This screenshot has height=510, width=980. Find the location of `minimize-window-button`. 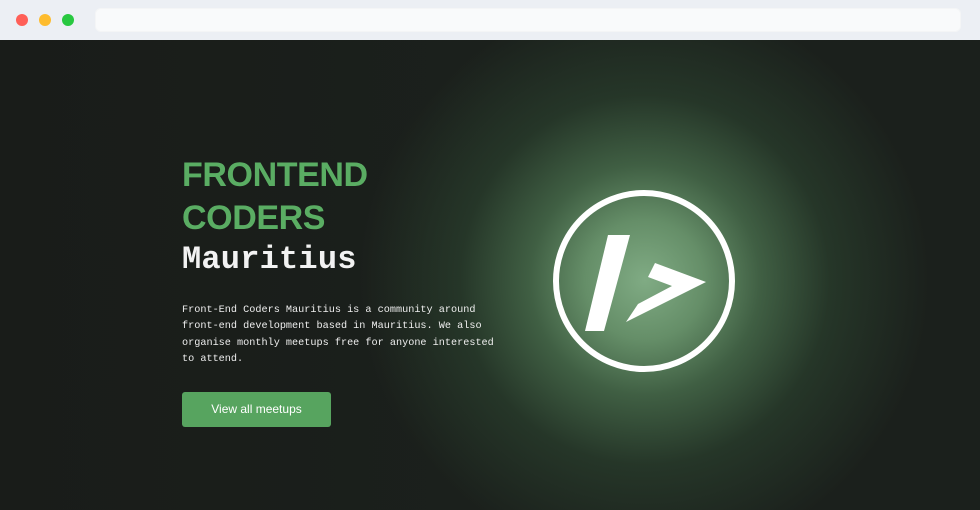

minimize-window-button is located at coordinates (45, 20).